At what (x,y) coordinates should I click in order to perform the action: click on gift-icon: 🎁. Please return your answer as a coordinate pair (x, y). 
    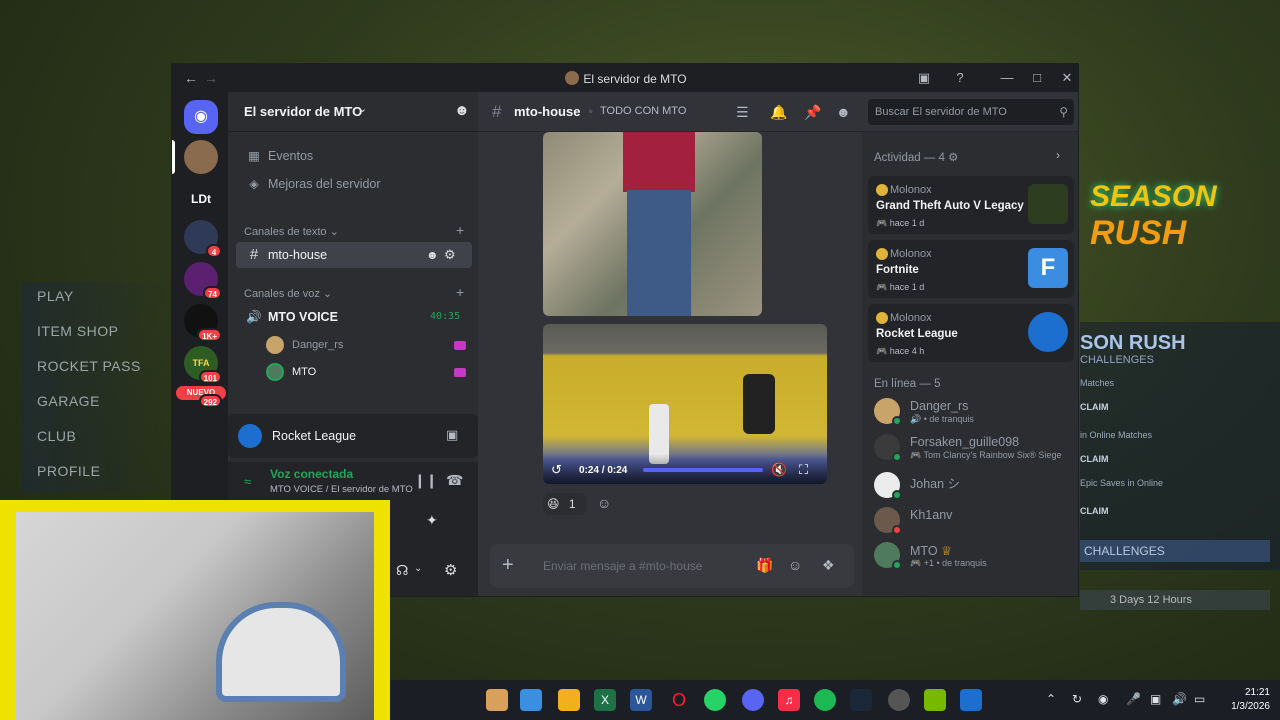
    Looking at the image, I should click on (764, 565).